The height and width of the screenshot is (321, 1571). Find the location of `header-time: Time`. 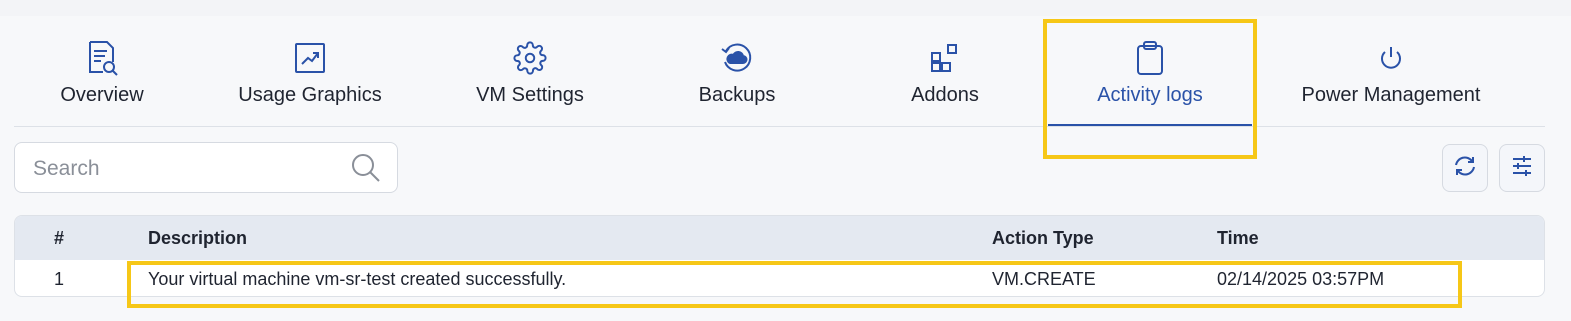

header-time: Time is located at coordinates (1238, 238).